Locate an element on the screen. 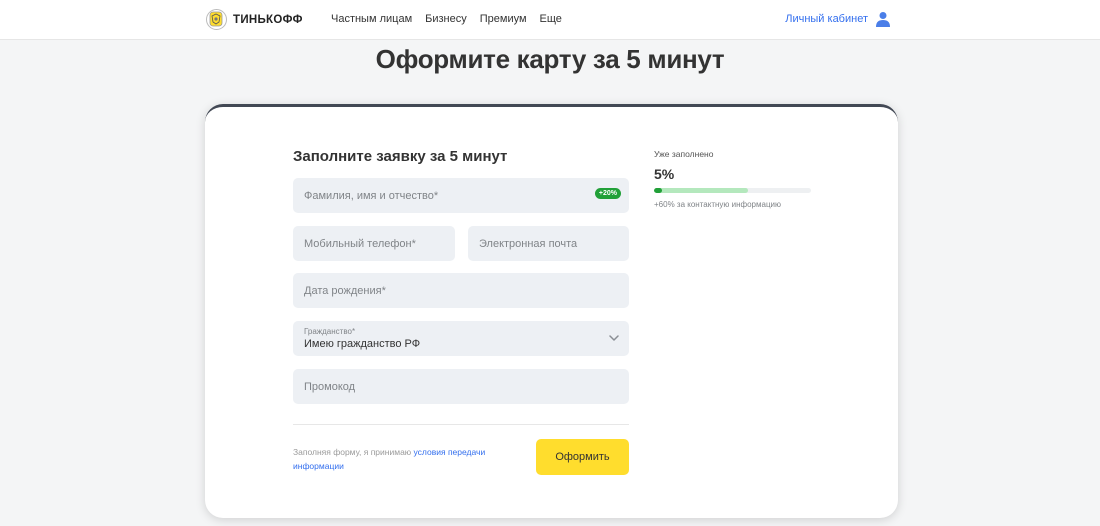 The width and height of the screenshot is (1100, 526). progress-bar-fill is located at coordinates (658, 190).